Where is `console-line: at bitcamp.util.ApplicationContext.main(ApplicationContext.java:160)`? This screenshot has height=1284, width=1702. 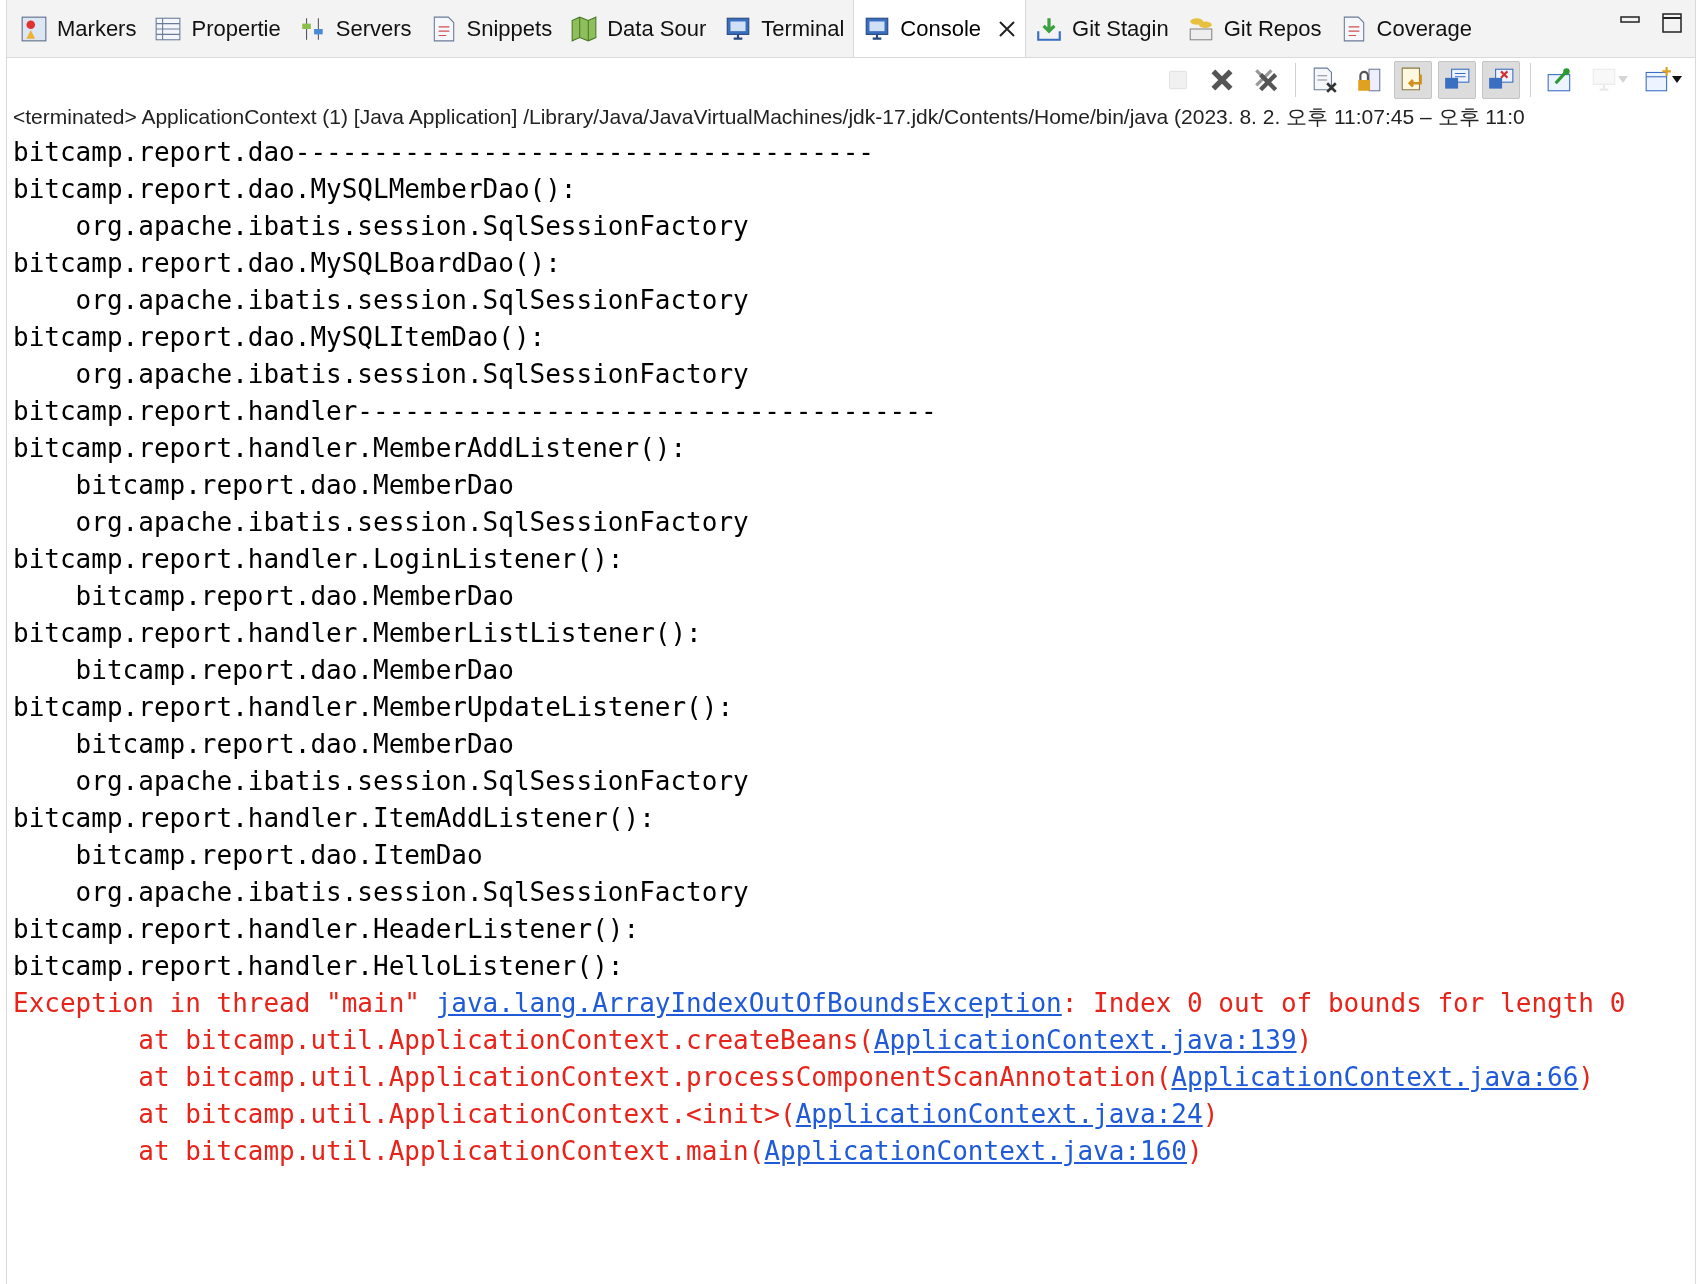
console-line: at bitcamp.util.ApplicationContext.main(ApplicationContext.java:160) is located at coordinates (670, 1151).